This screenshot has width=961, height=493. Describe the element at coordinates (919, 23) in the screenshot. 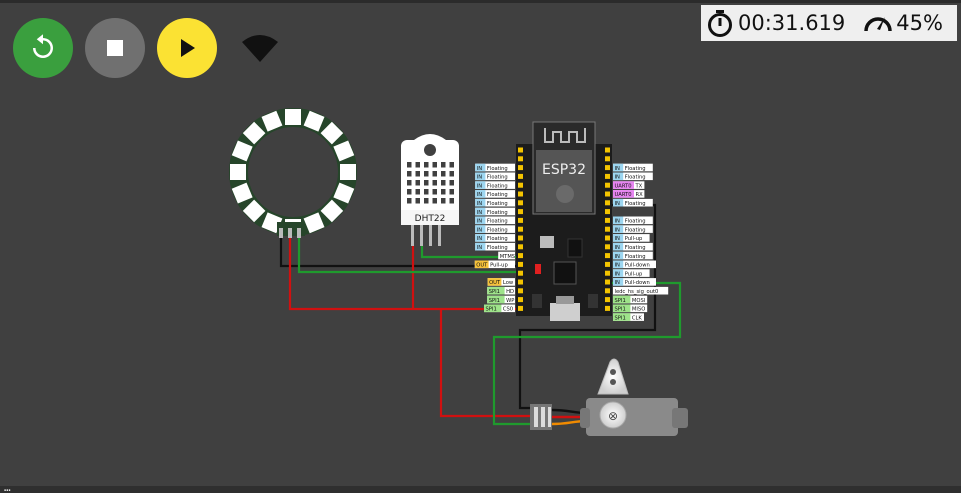

I see `simulation-speed: 45%` at that location.